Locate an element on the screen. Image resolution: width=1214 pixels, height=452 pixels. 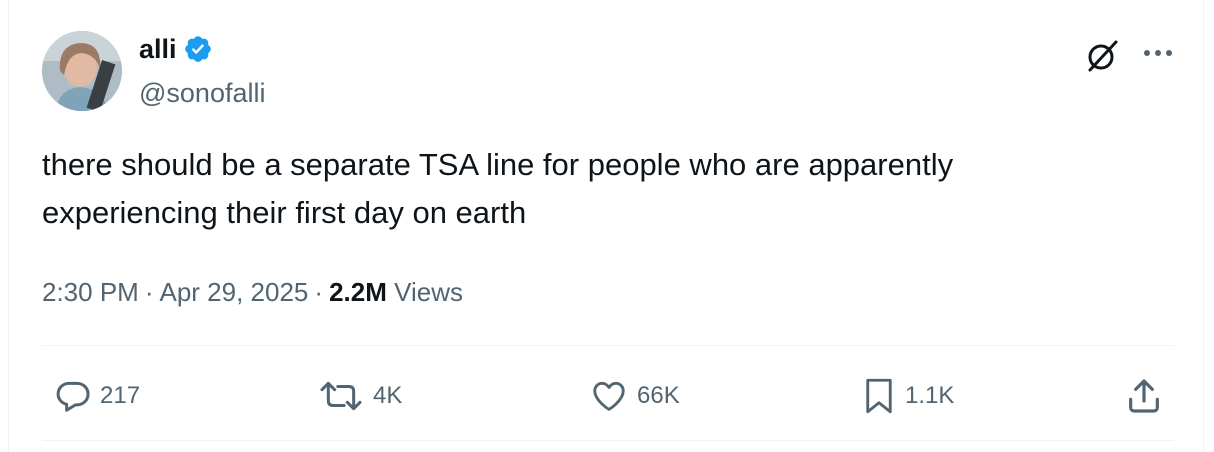
share-button is located at coordinates (1144, 398).